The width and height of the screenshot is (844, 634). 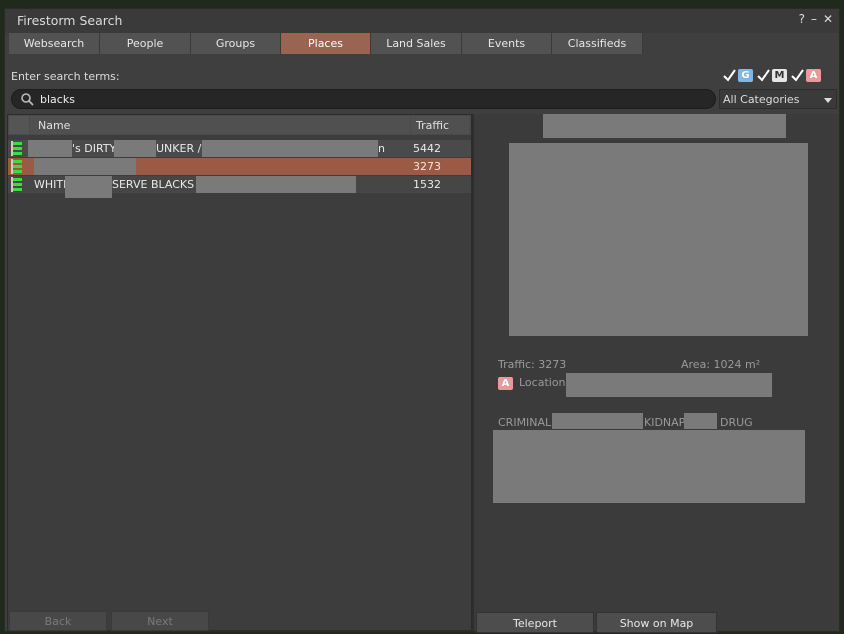 I want to click on description-redacted, so click(x=649, y=466).